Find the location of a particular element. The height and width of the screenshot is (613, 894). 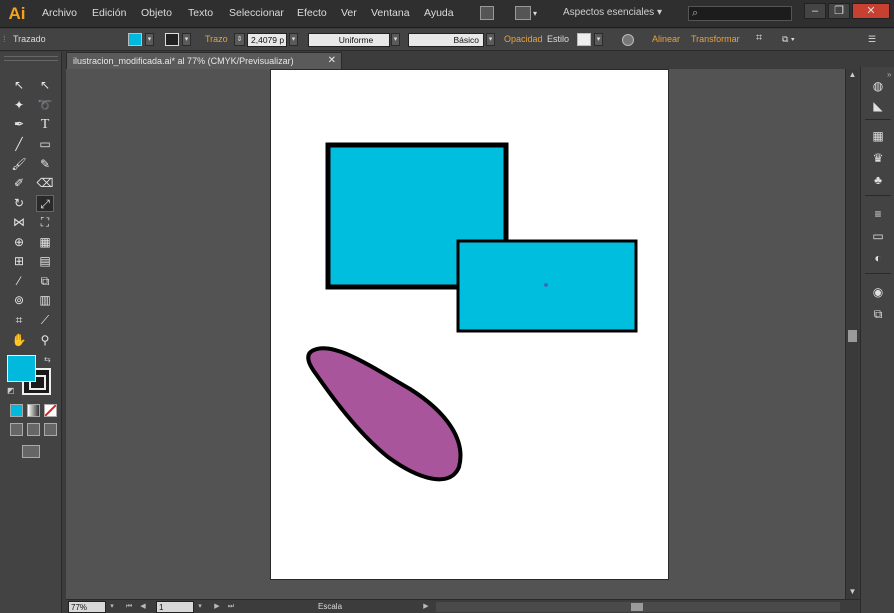

line-tool-icon: ╱ is located at coordinates (19, 144).